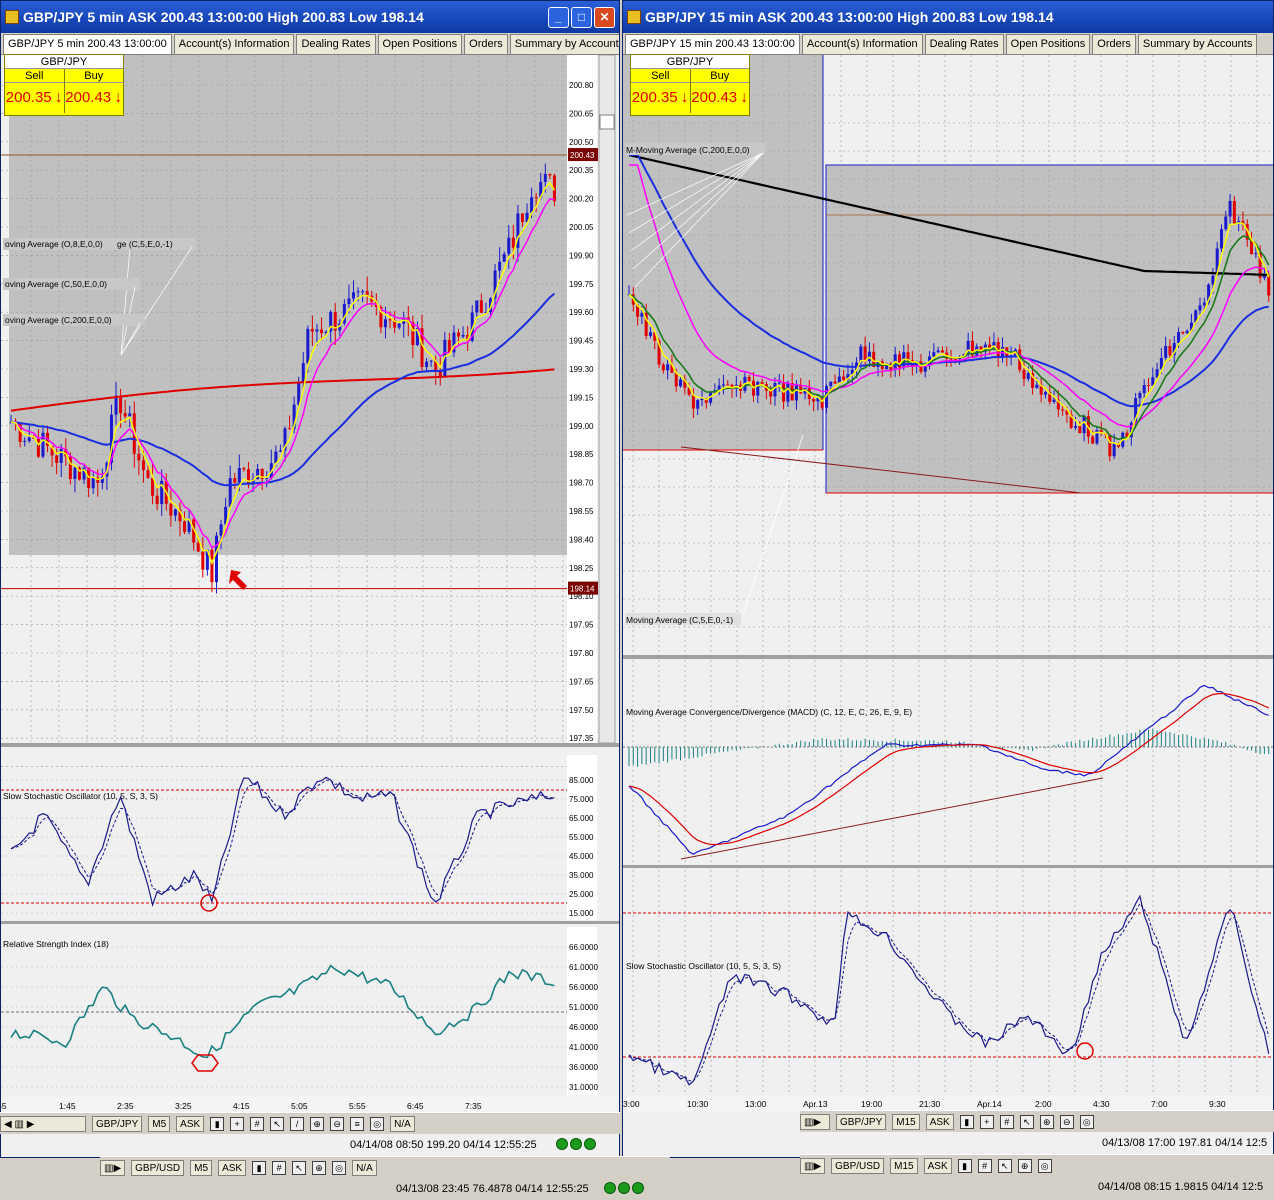  I want to click on rsi-tick-label: 31.0000, so click(583, 1087).